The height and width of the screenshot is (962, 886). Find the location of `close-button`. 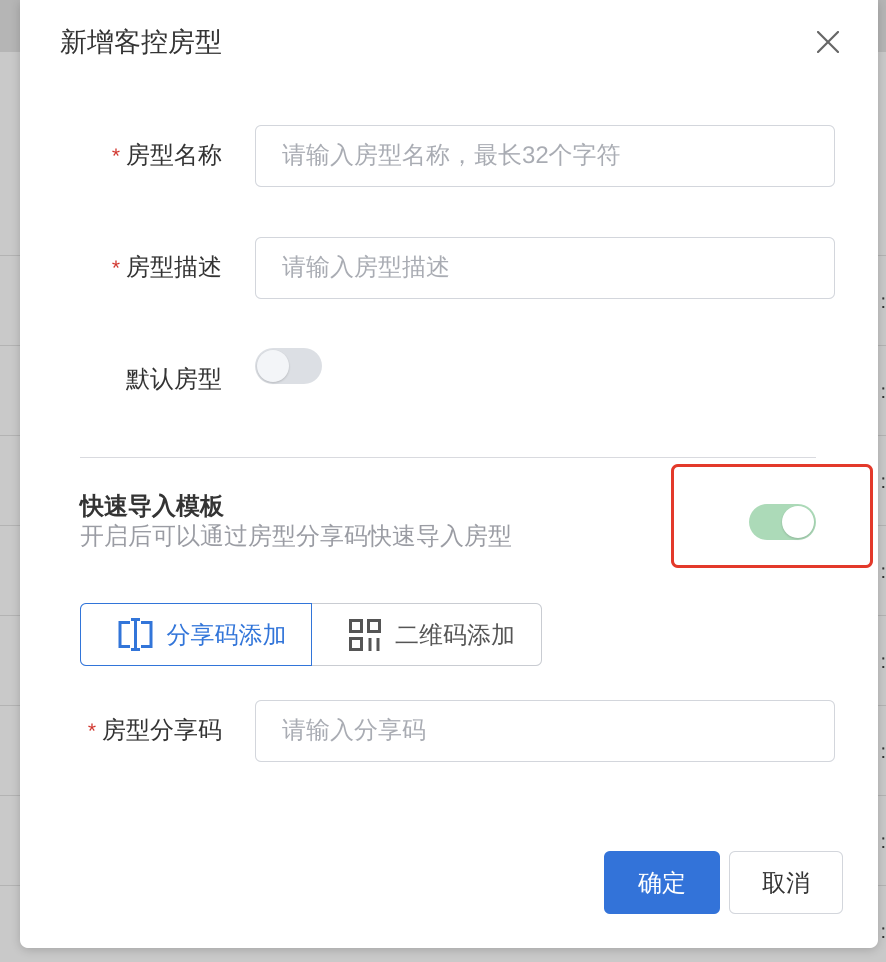

close-button is located at coordinates (828, 42).